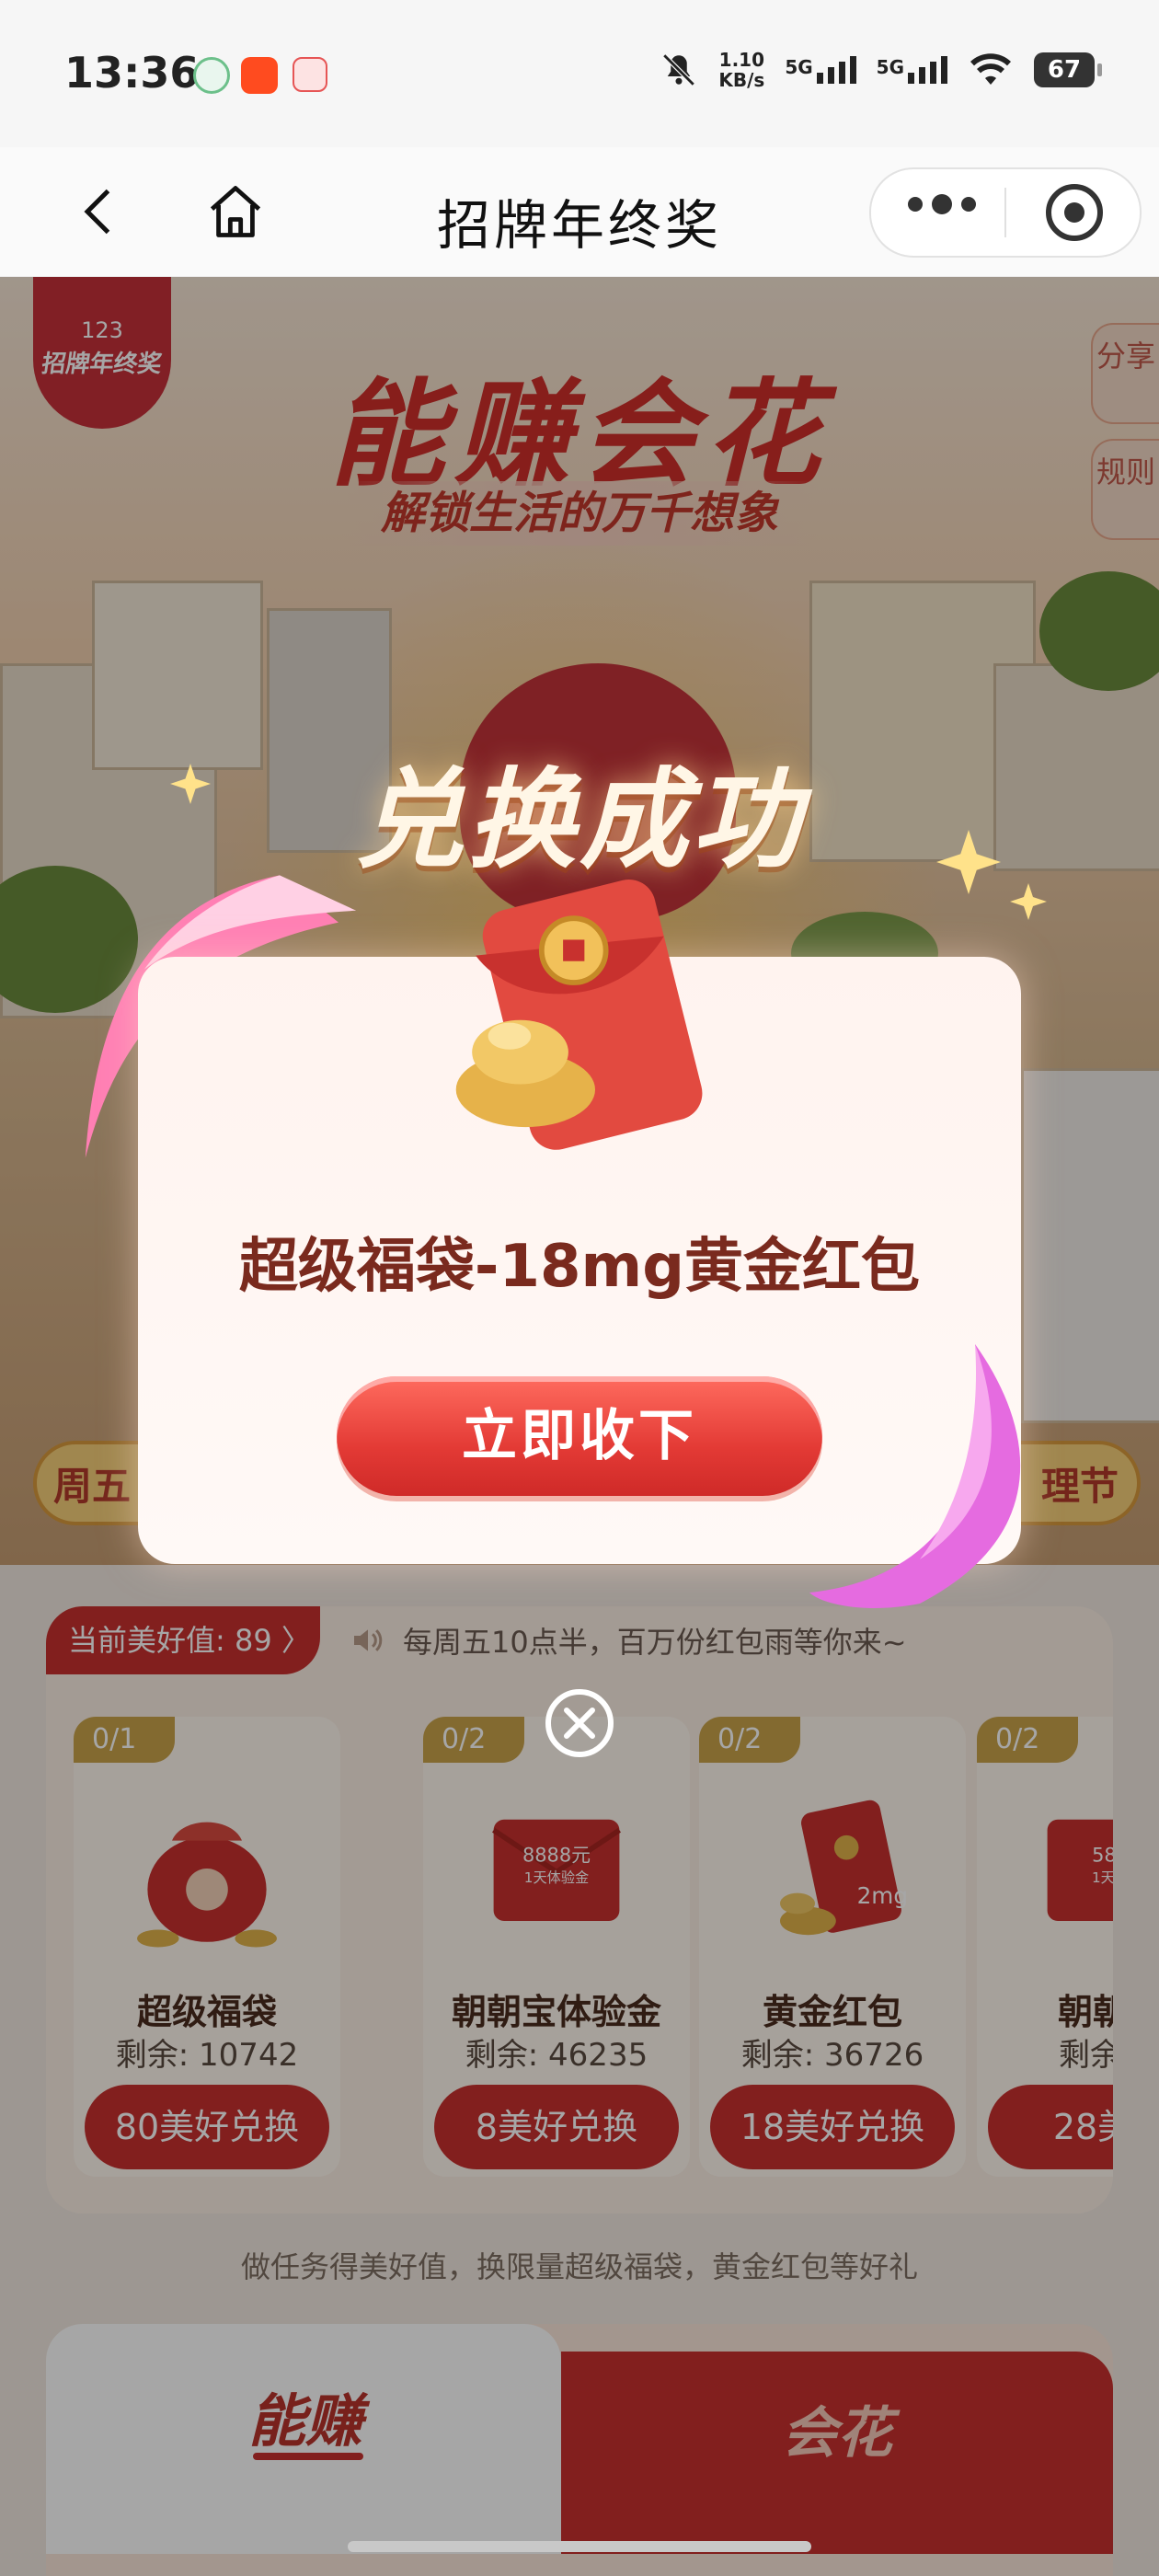 This screenshot has width=1159, height=2576. What do you see at coordinates (579, 212) in the screenshot?
I see `nav-bar: 招牌年终奖` at bounding box center [579, 212].